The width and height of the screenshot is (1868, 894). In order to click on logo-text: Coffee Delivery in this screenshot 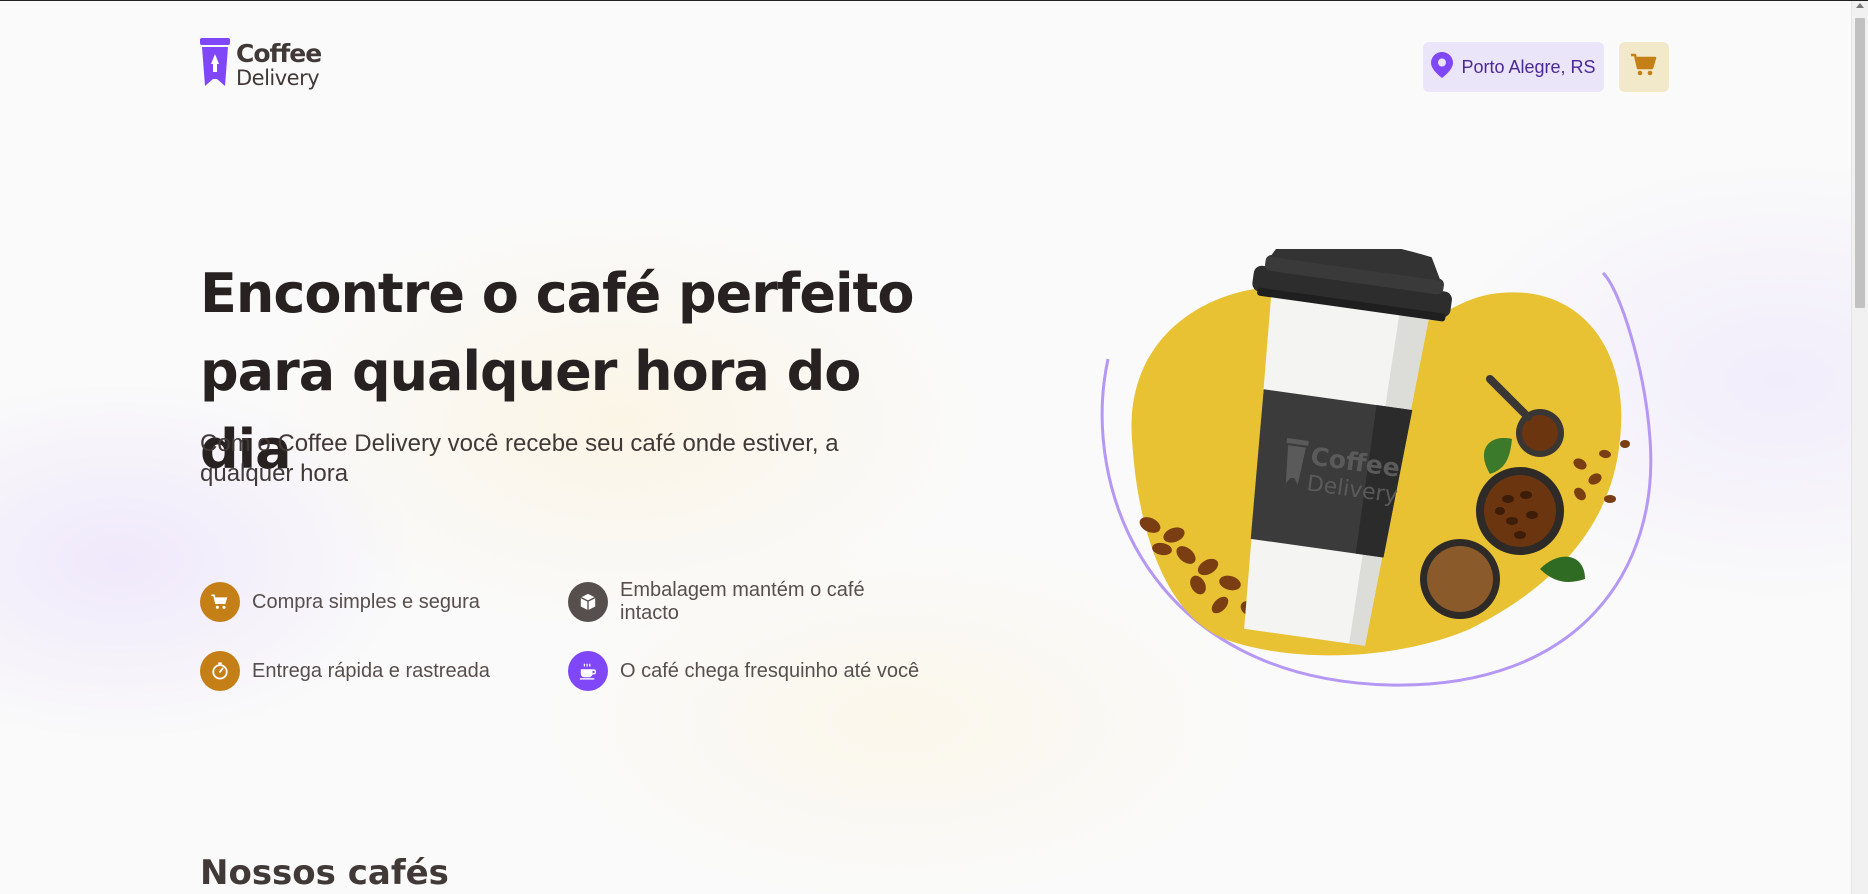, I will do `click(279, 64)`.